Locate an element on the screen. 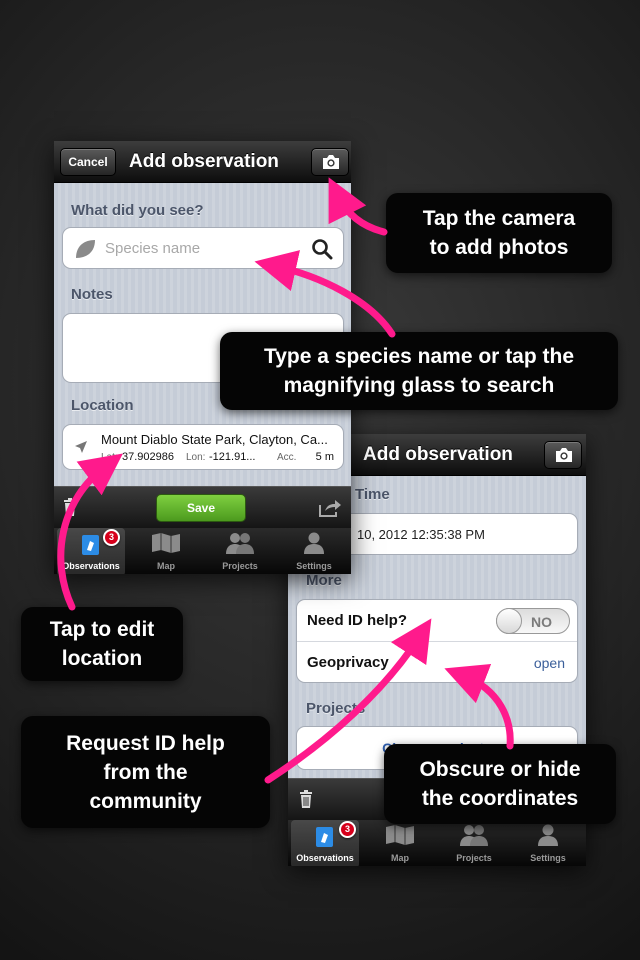 The width and height of the screenshot is (640, 960). species-section-label: What did you see? is located at coordinates (137, 210).